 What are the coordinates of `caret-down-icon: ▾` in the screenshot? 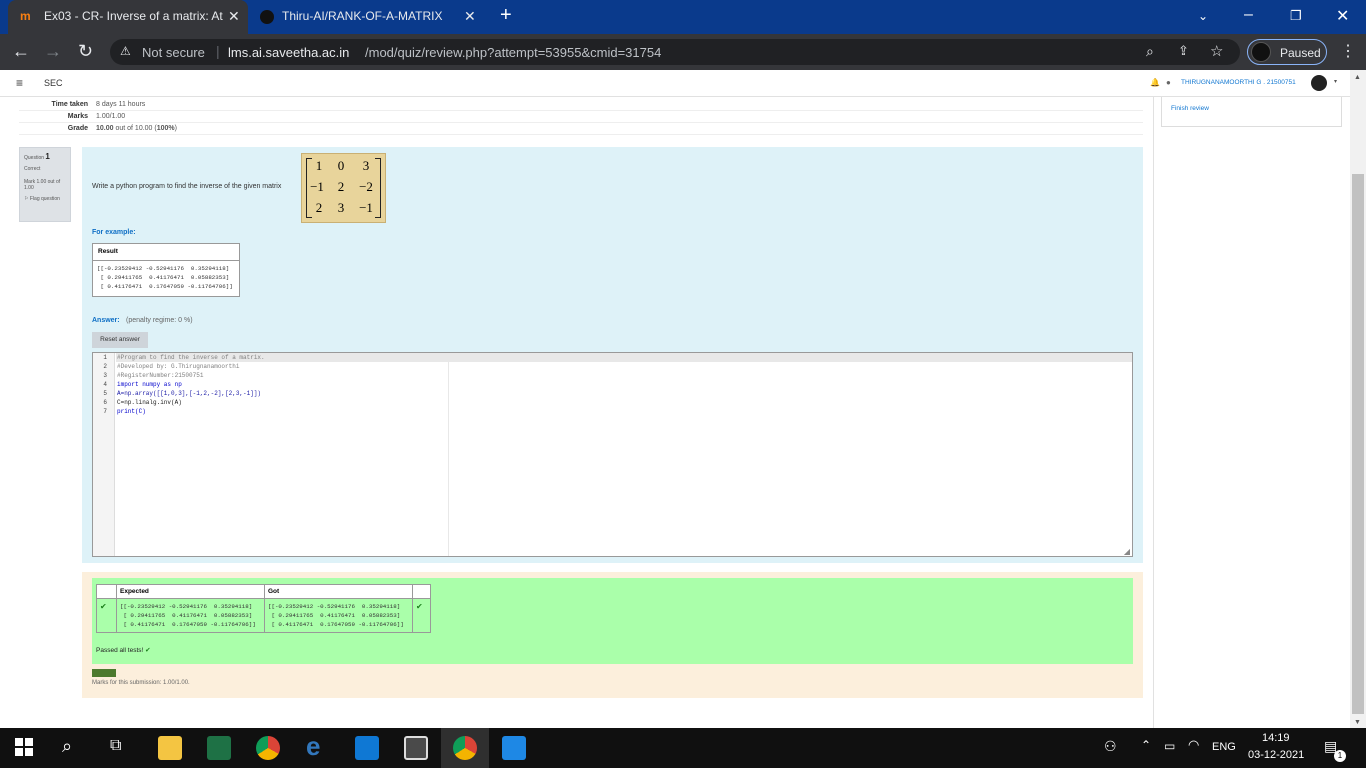 It's located at (1335, 81).